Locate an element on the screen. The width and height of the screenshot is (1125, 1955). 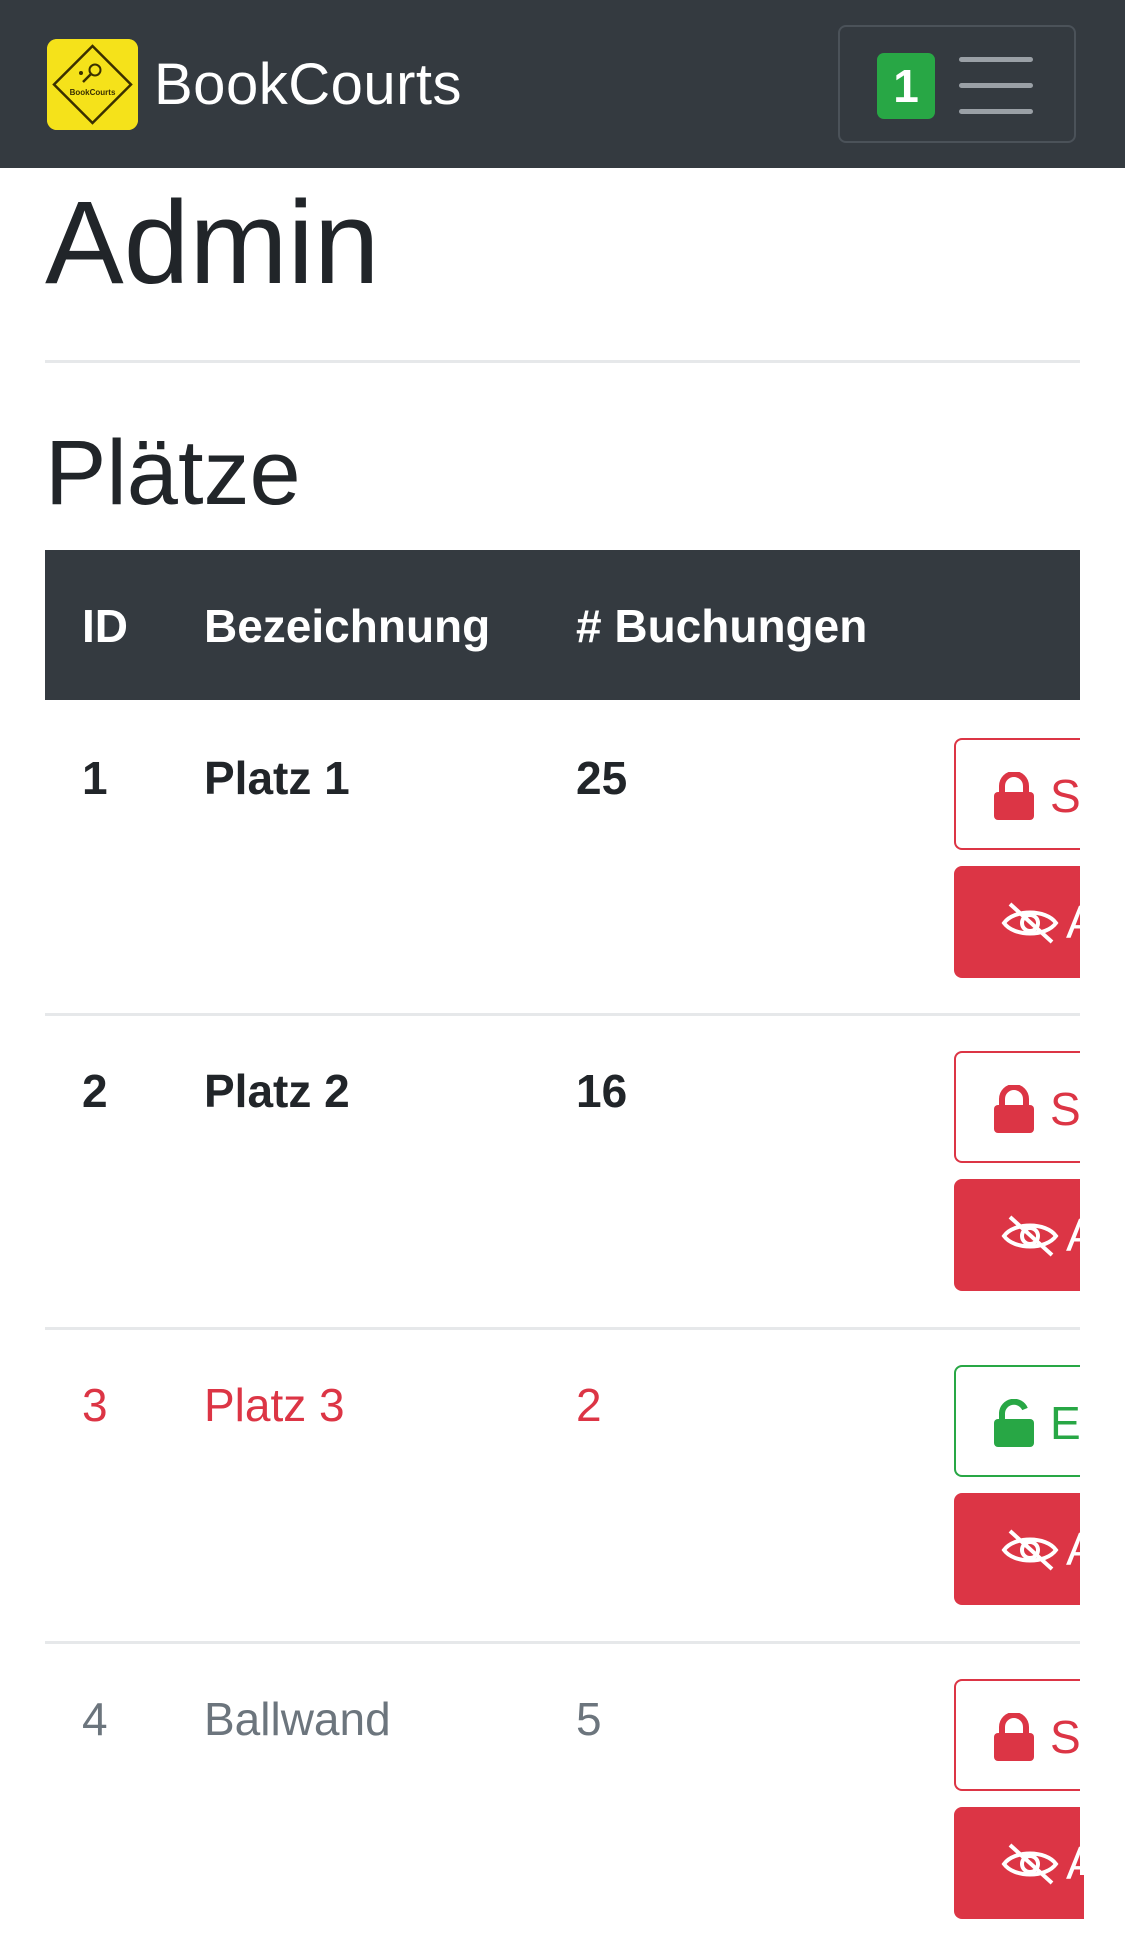
table-header: ID Bezeichnung # Buchungen is located at coordinates (562, 625).